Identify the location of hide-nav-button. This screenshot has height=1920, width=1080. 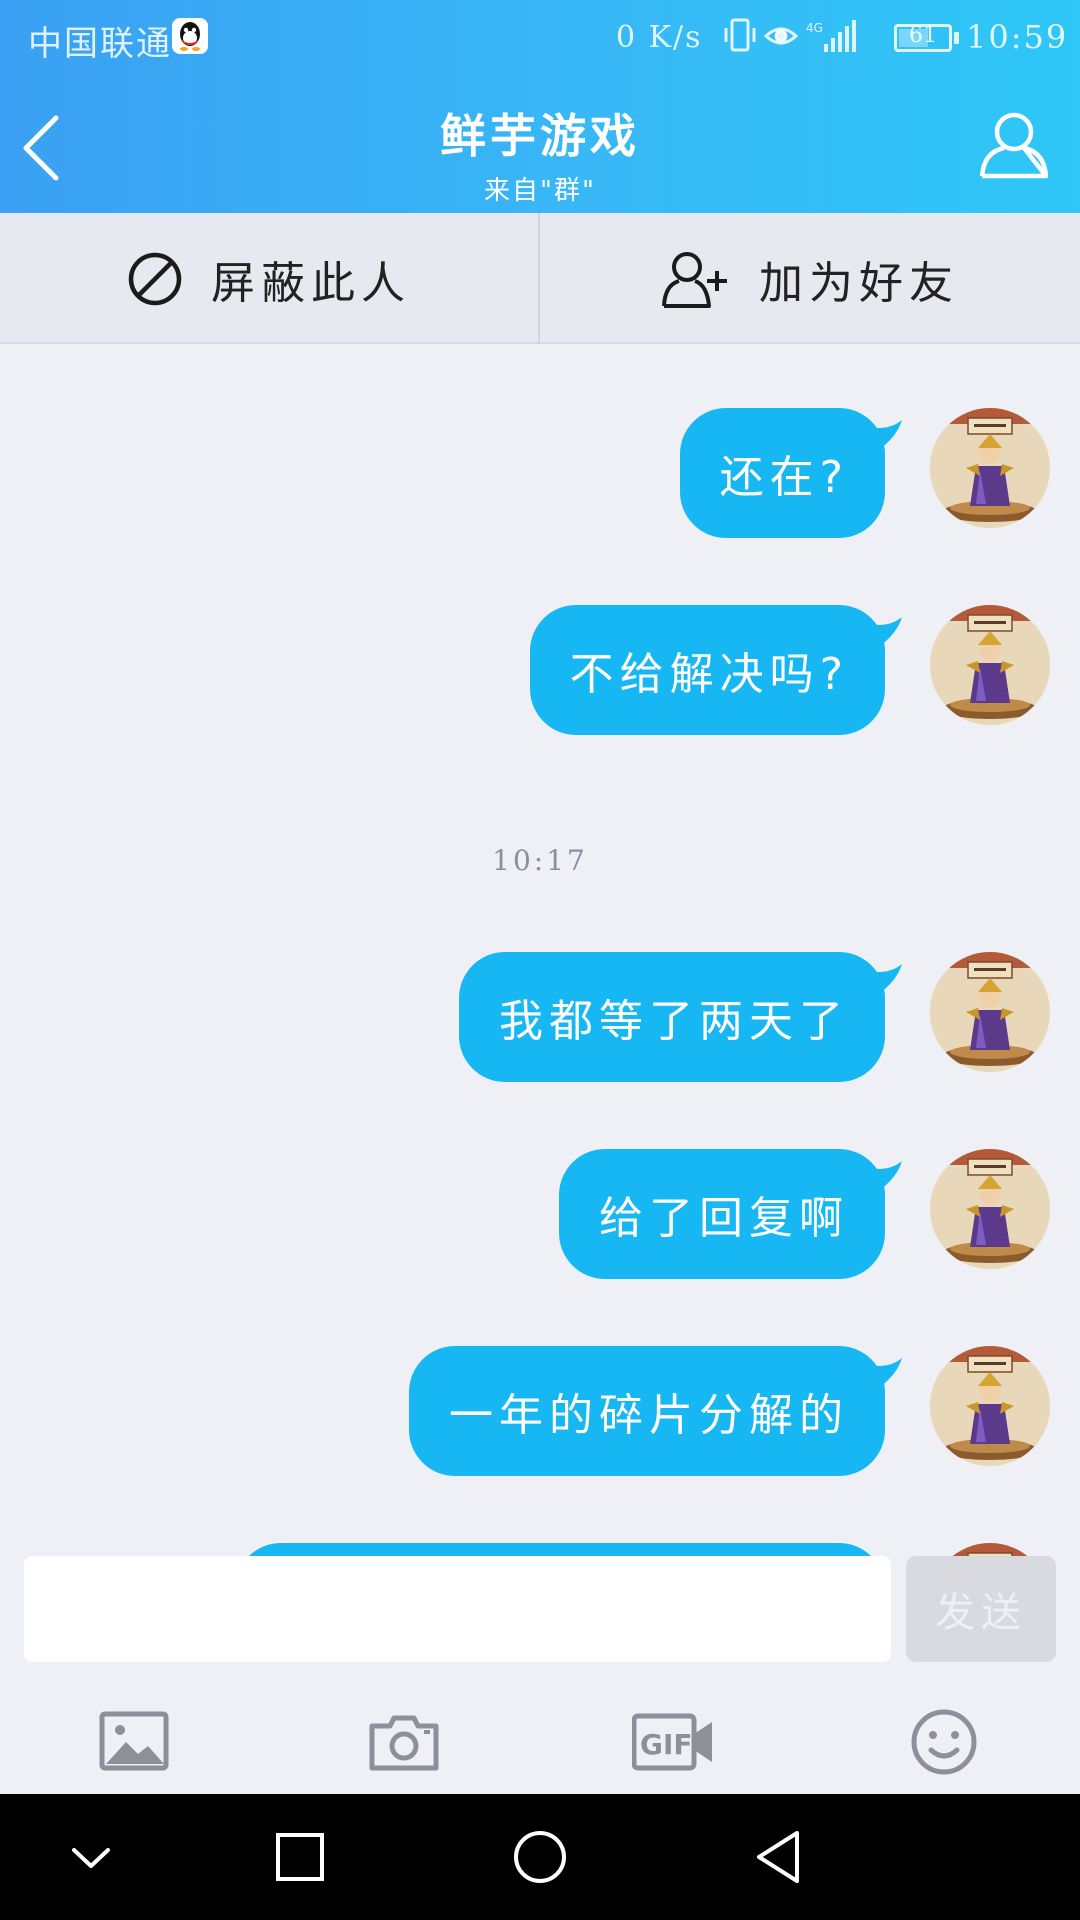
(91, 1857).